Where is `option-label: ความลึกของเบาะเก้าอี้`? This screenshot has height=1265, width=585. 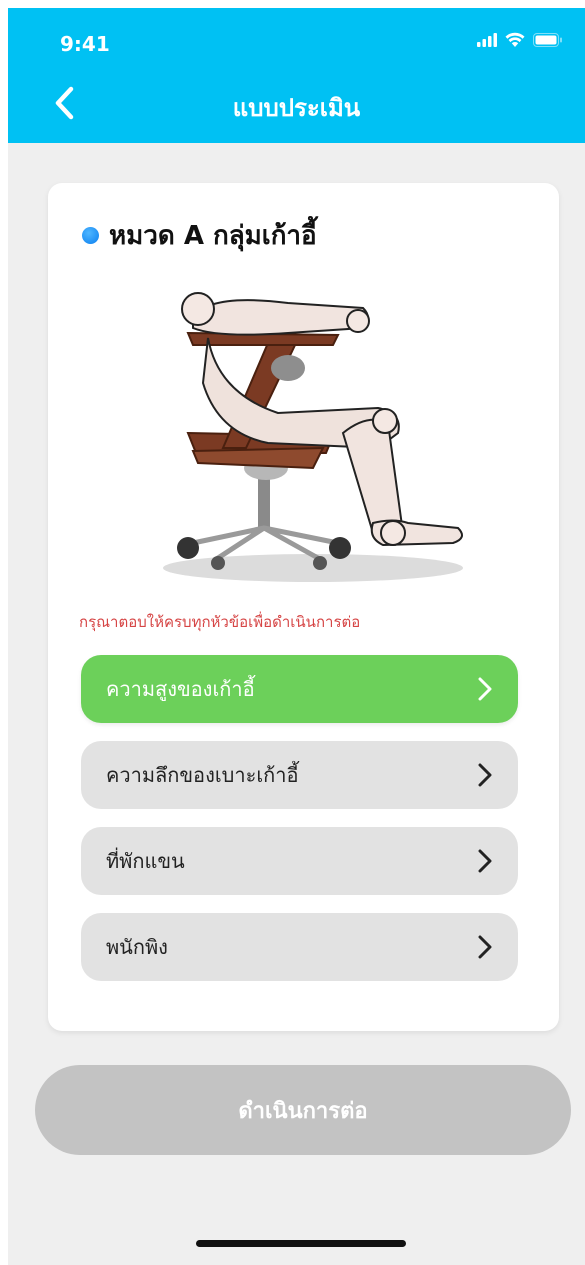
option-label: ความลึกของเบาะเก้าอี้ is located at coordinates (202, 775).